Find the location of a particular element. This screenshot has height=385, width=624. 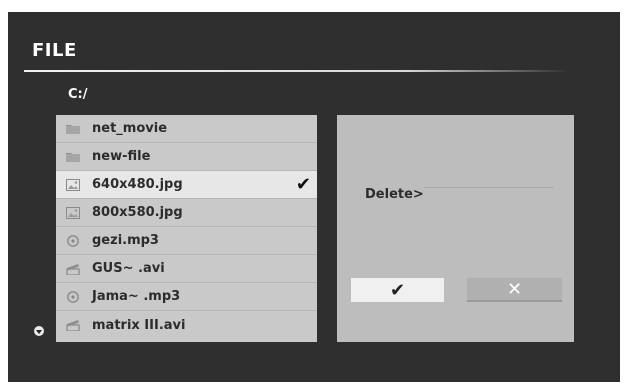

file-row-800x580-jpg: 800x580.jpg is located at coordinates (186, 213).